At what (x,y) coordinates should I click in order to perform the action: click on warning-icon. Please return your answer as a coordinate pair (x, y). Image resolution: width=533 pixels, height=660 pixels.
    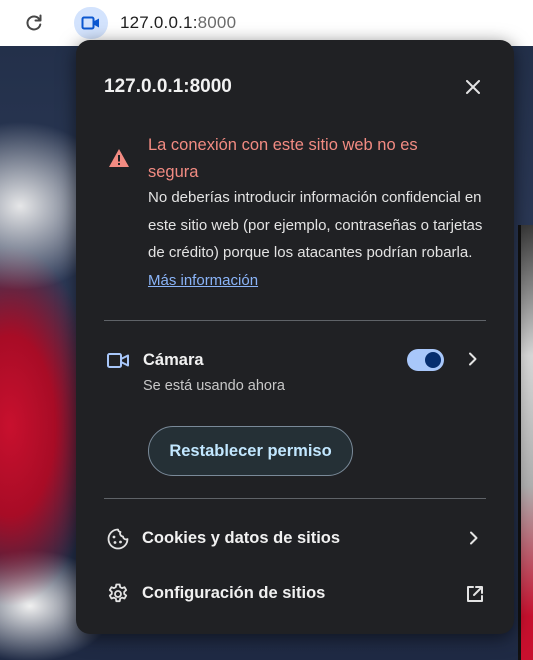
    Looking at the image, I should click on (119, 158).